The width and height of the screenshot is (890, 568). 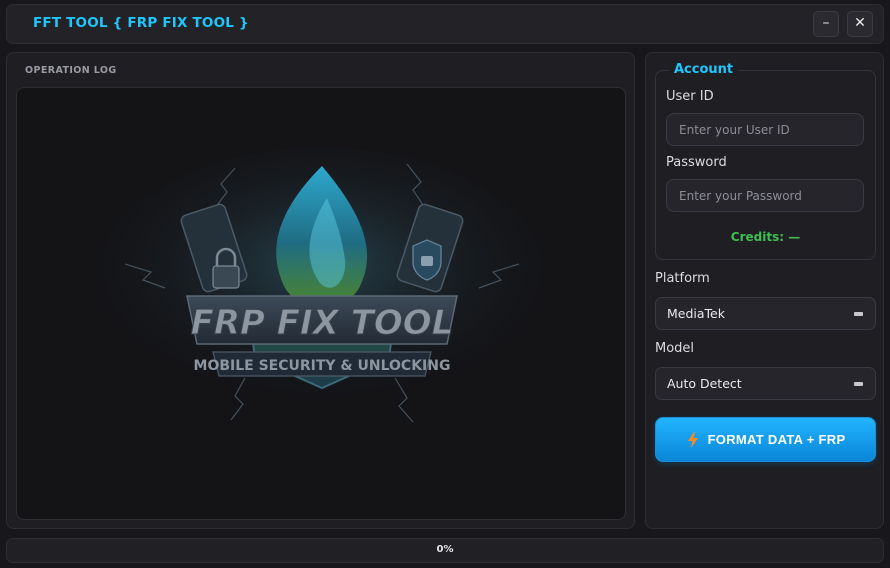 I want to click on platform-select: MediaTek, so click(x=765, y=313).